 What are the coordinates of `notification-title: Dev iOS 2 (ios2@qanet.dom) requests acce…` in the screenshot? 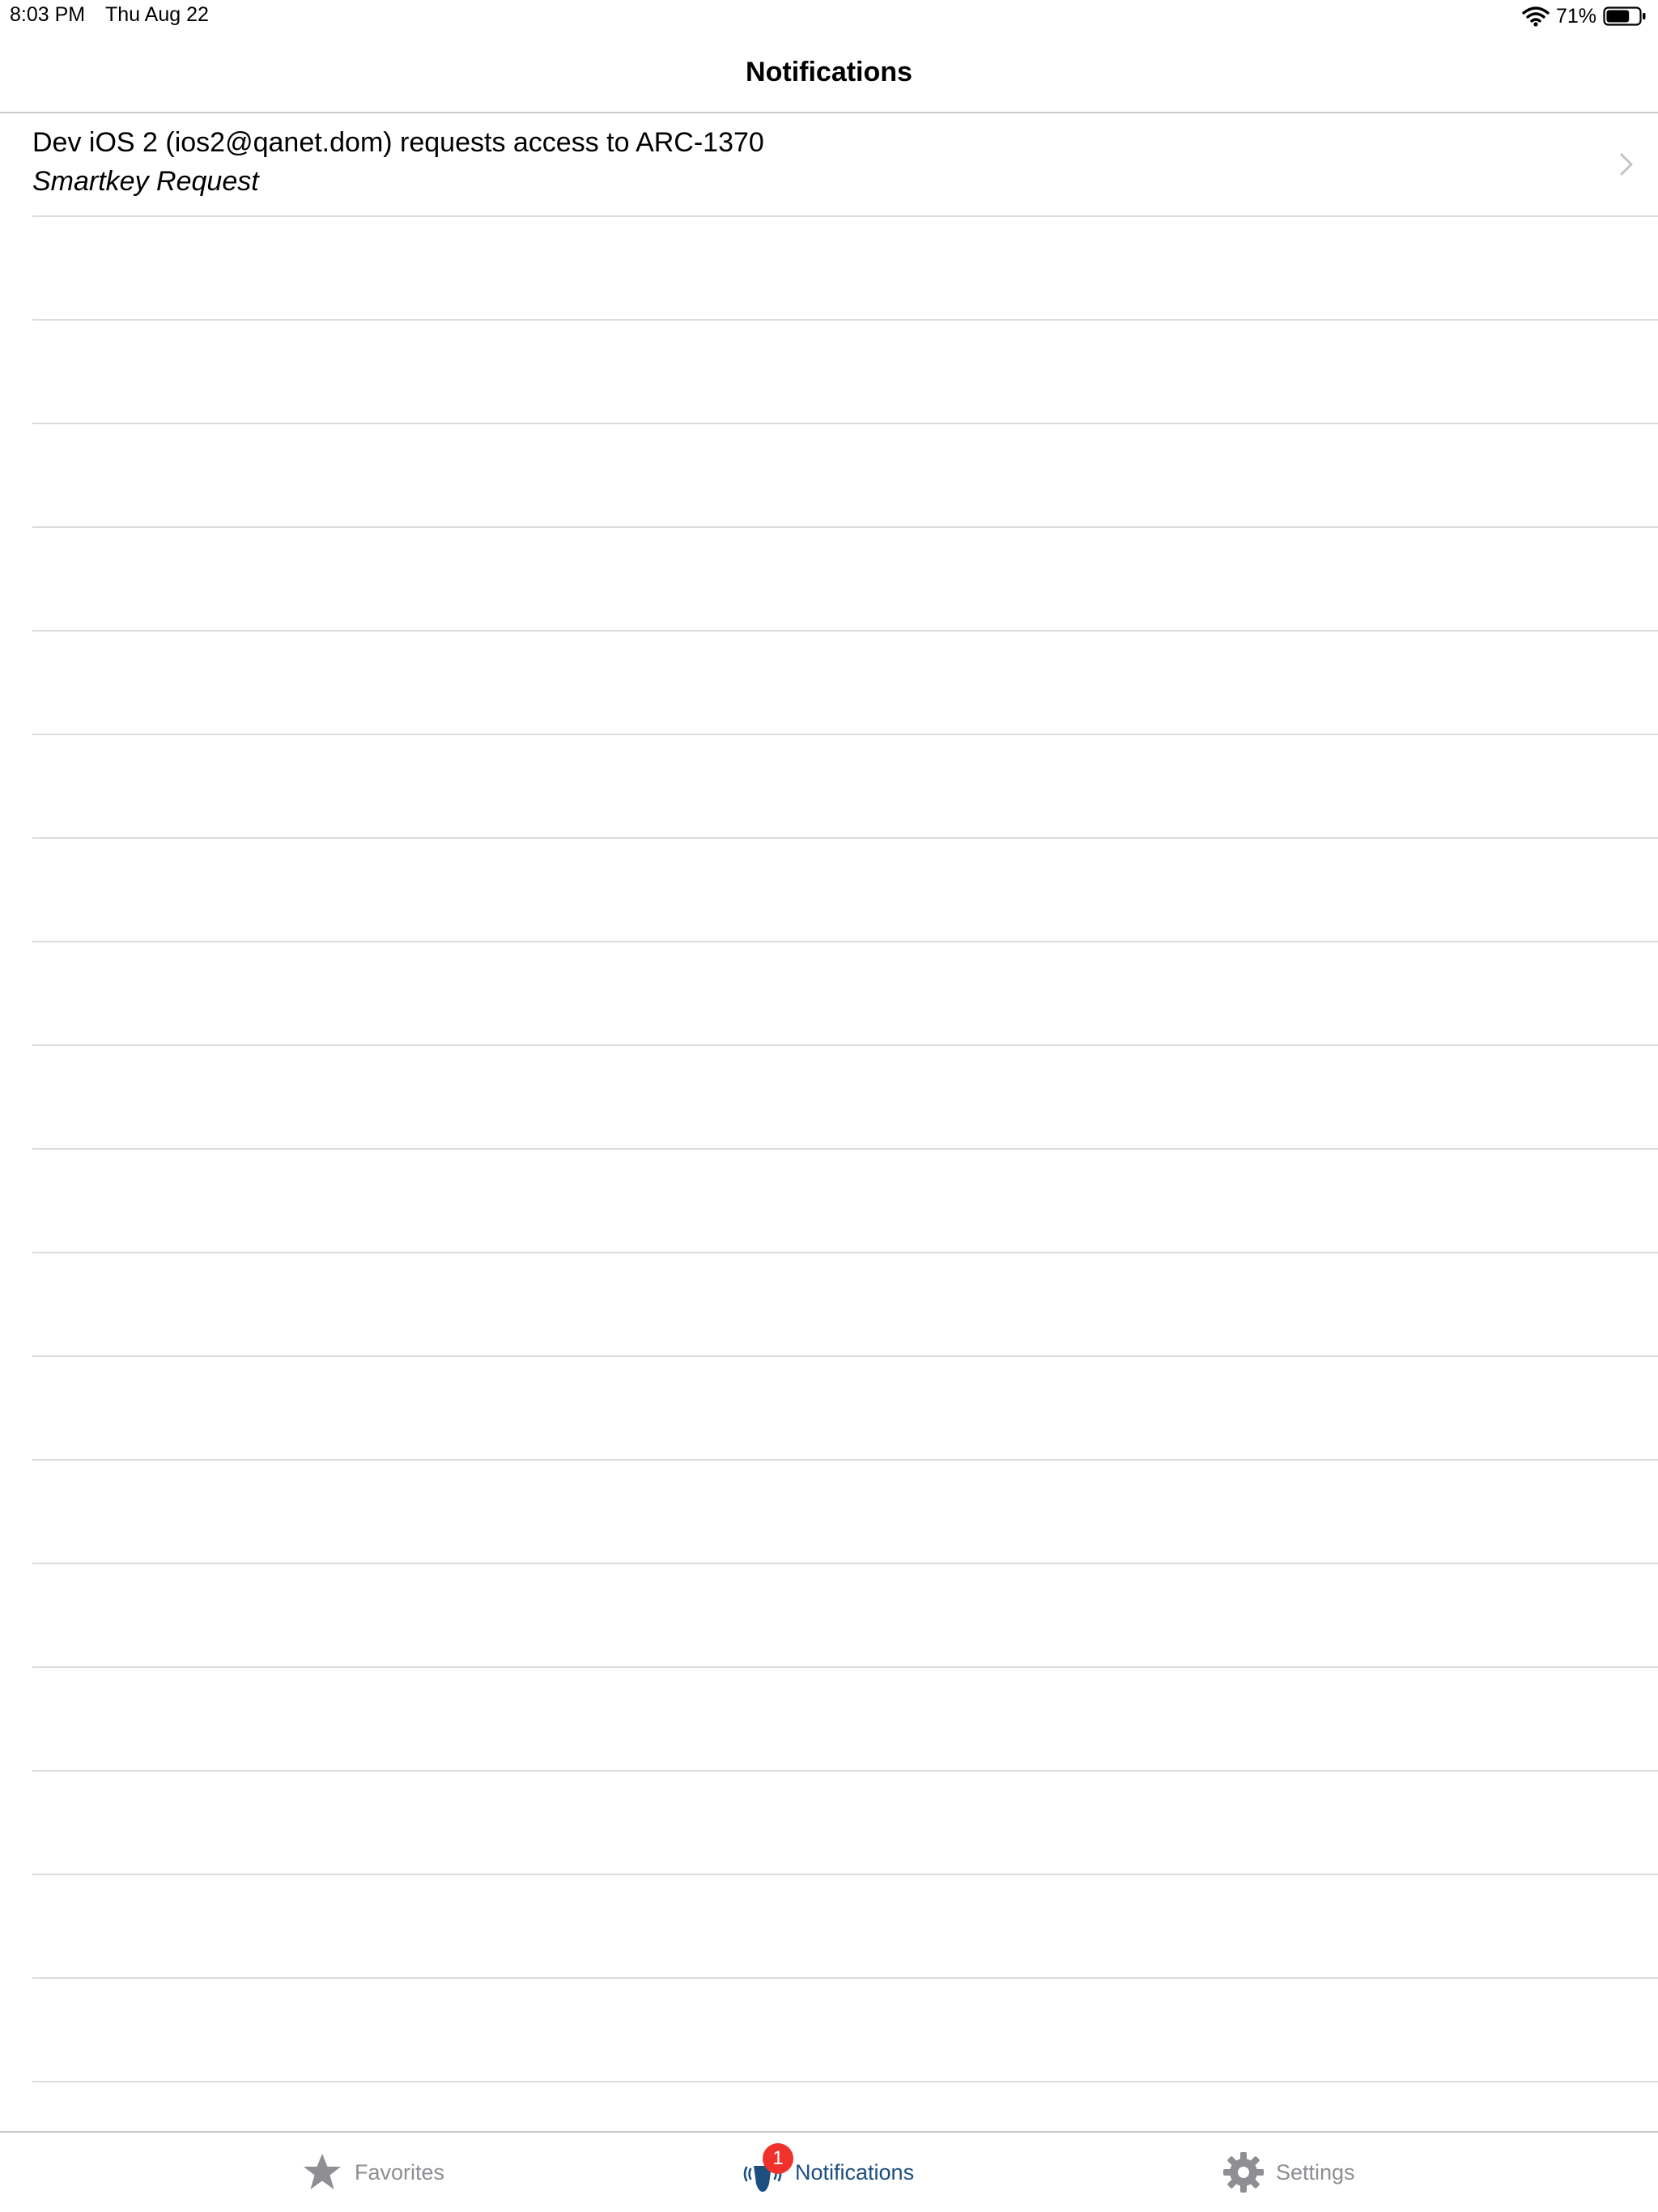 It's located at (398, 142).